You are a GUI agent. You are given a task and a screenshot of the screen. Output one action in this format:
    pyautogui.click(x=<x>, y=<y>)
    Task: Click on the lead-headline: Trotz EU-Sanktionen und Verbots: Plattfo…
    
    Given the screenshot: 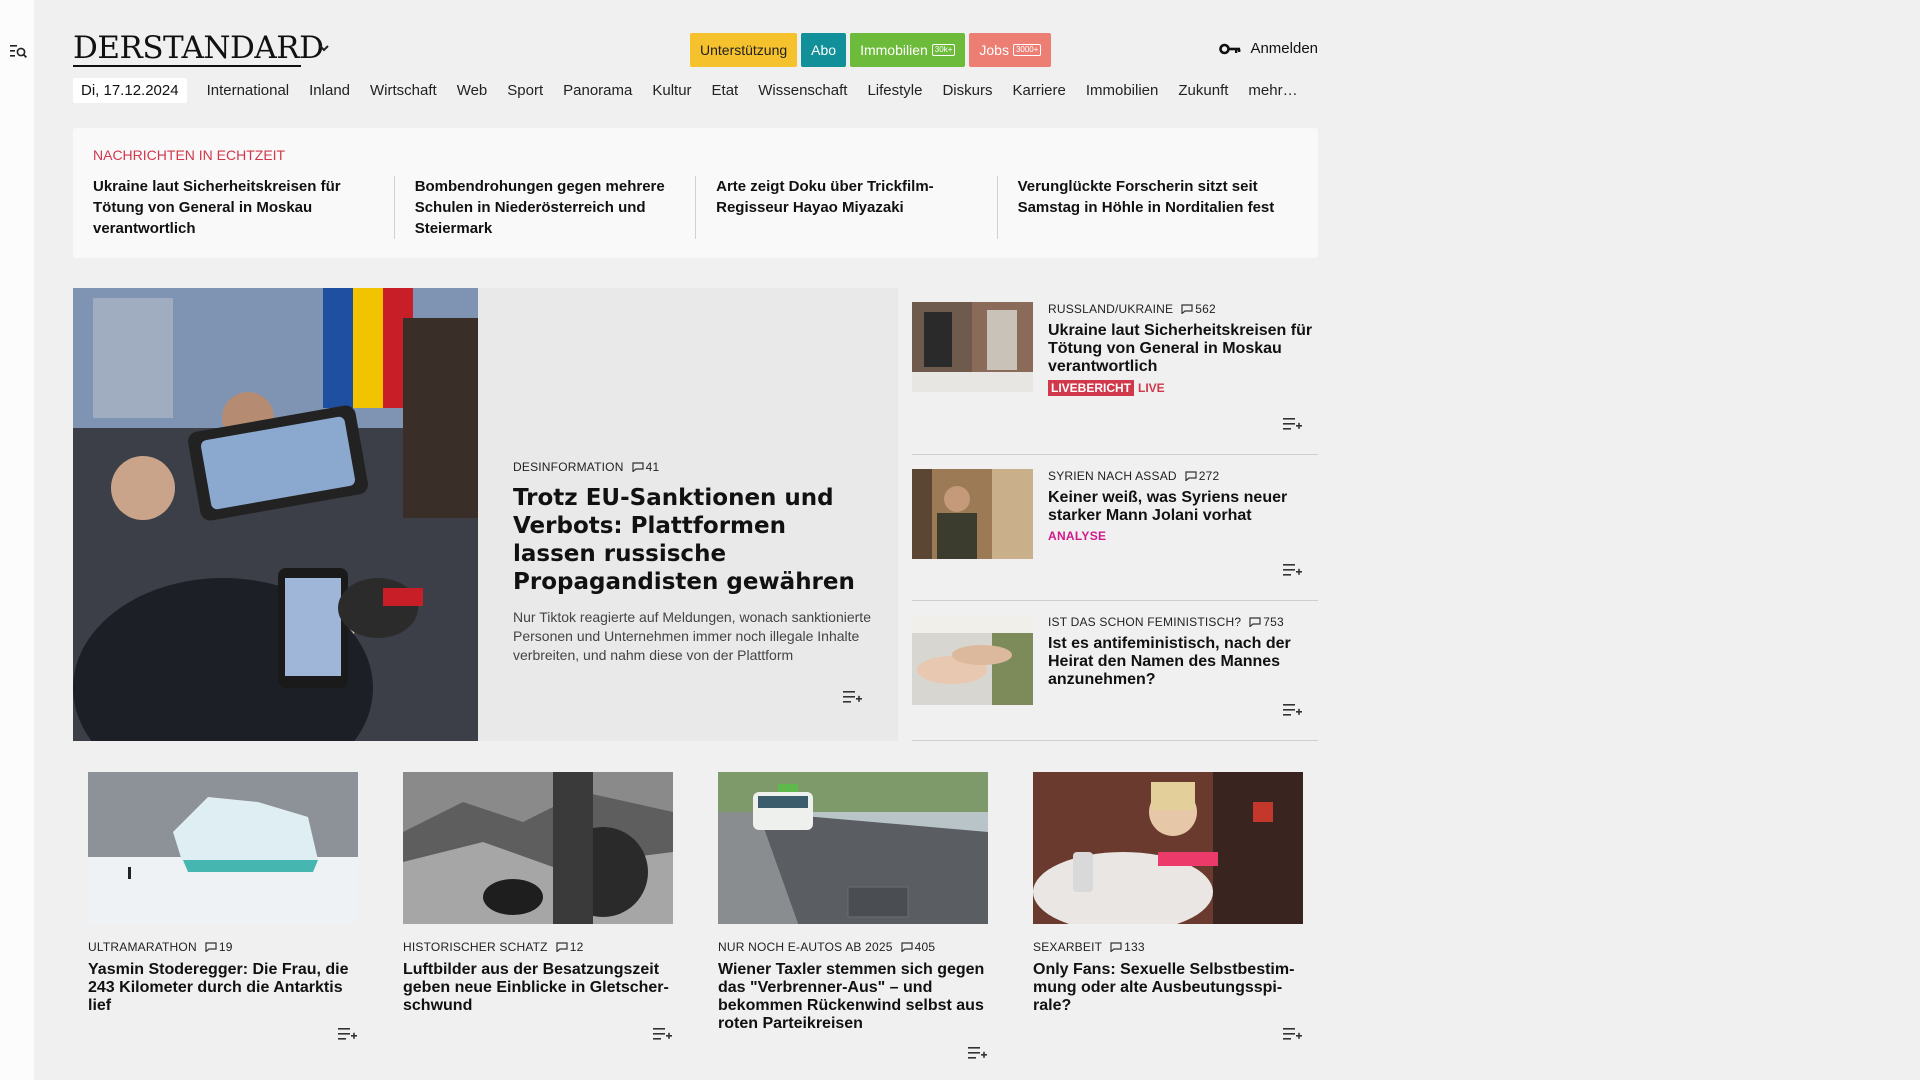 What is the action you would take?
    pyautogui.click(x=693, y=540)
    